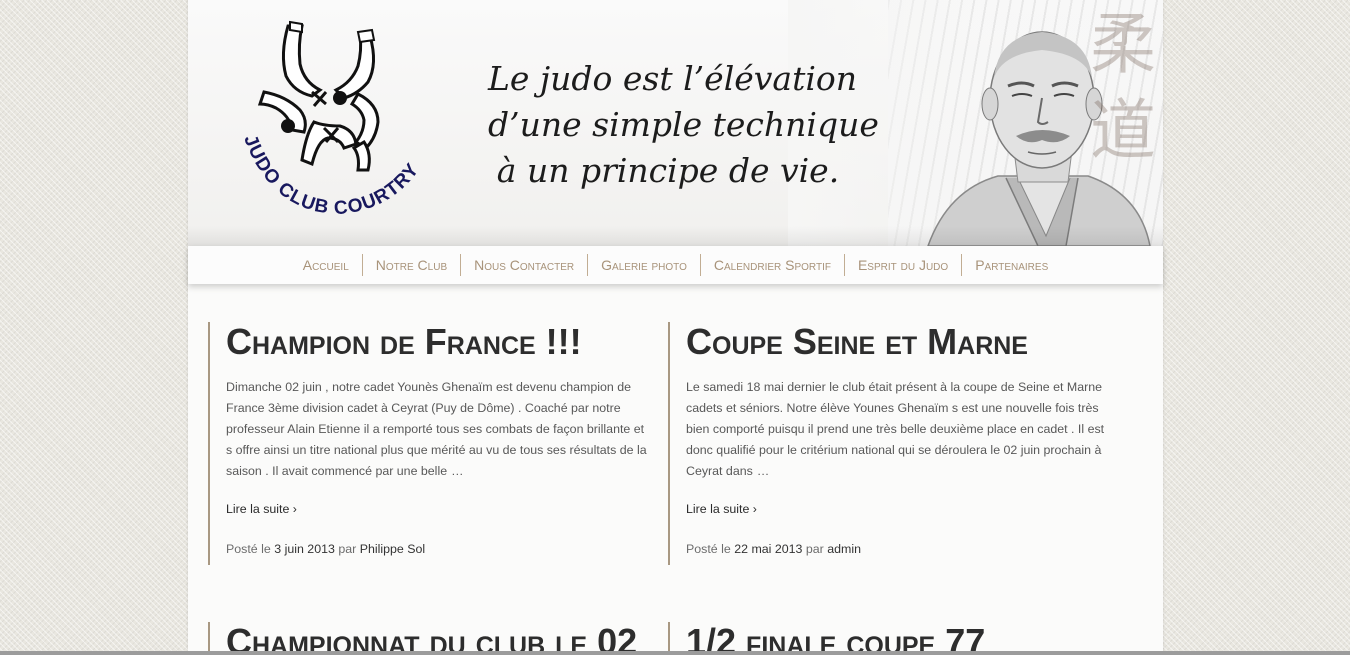  What do you see at coordinates (673, 78) in the screenshot?
I see `motto-line: Le judo est l’élévation` at bounding box center [673, 78].